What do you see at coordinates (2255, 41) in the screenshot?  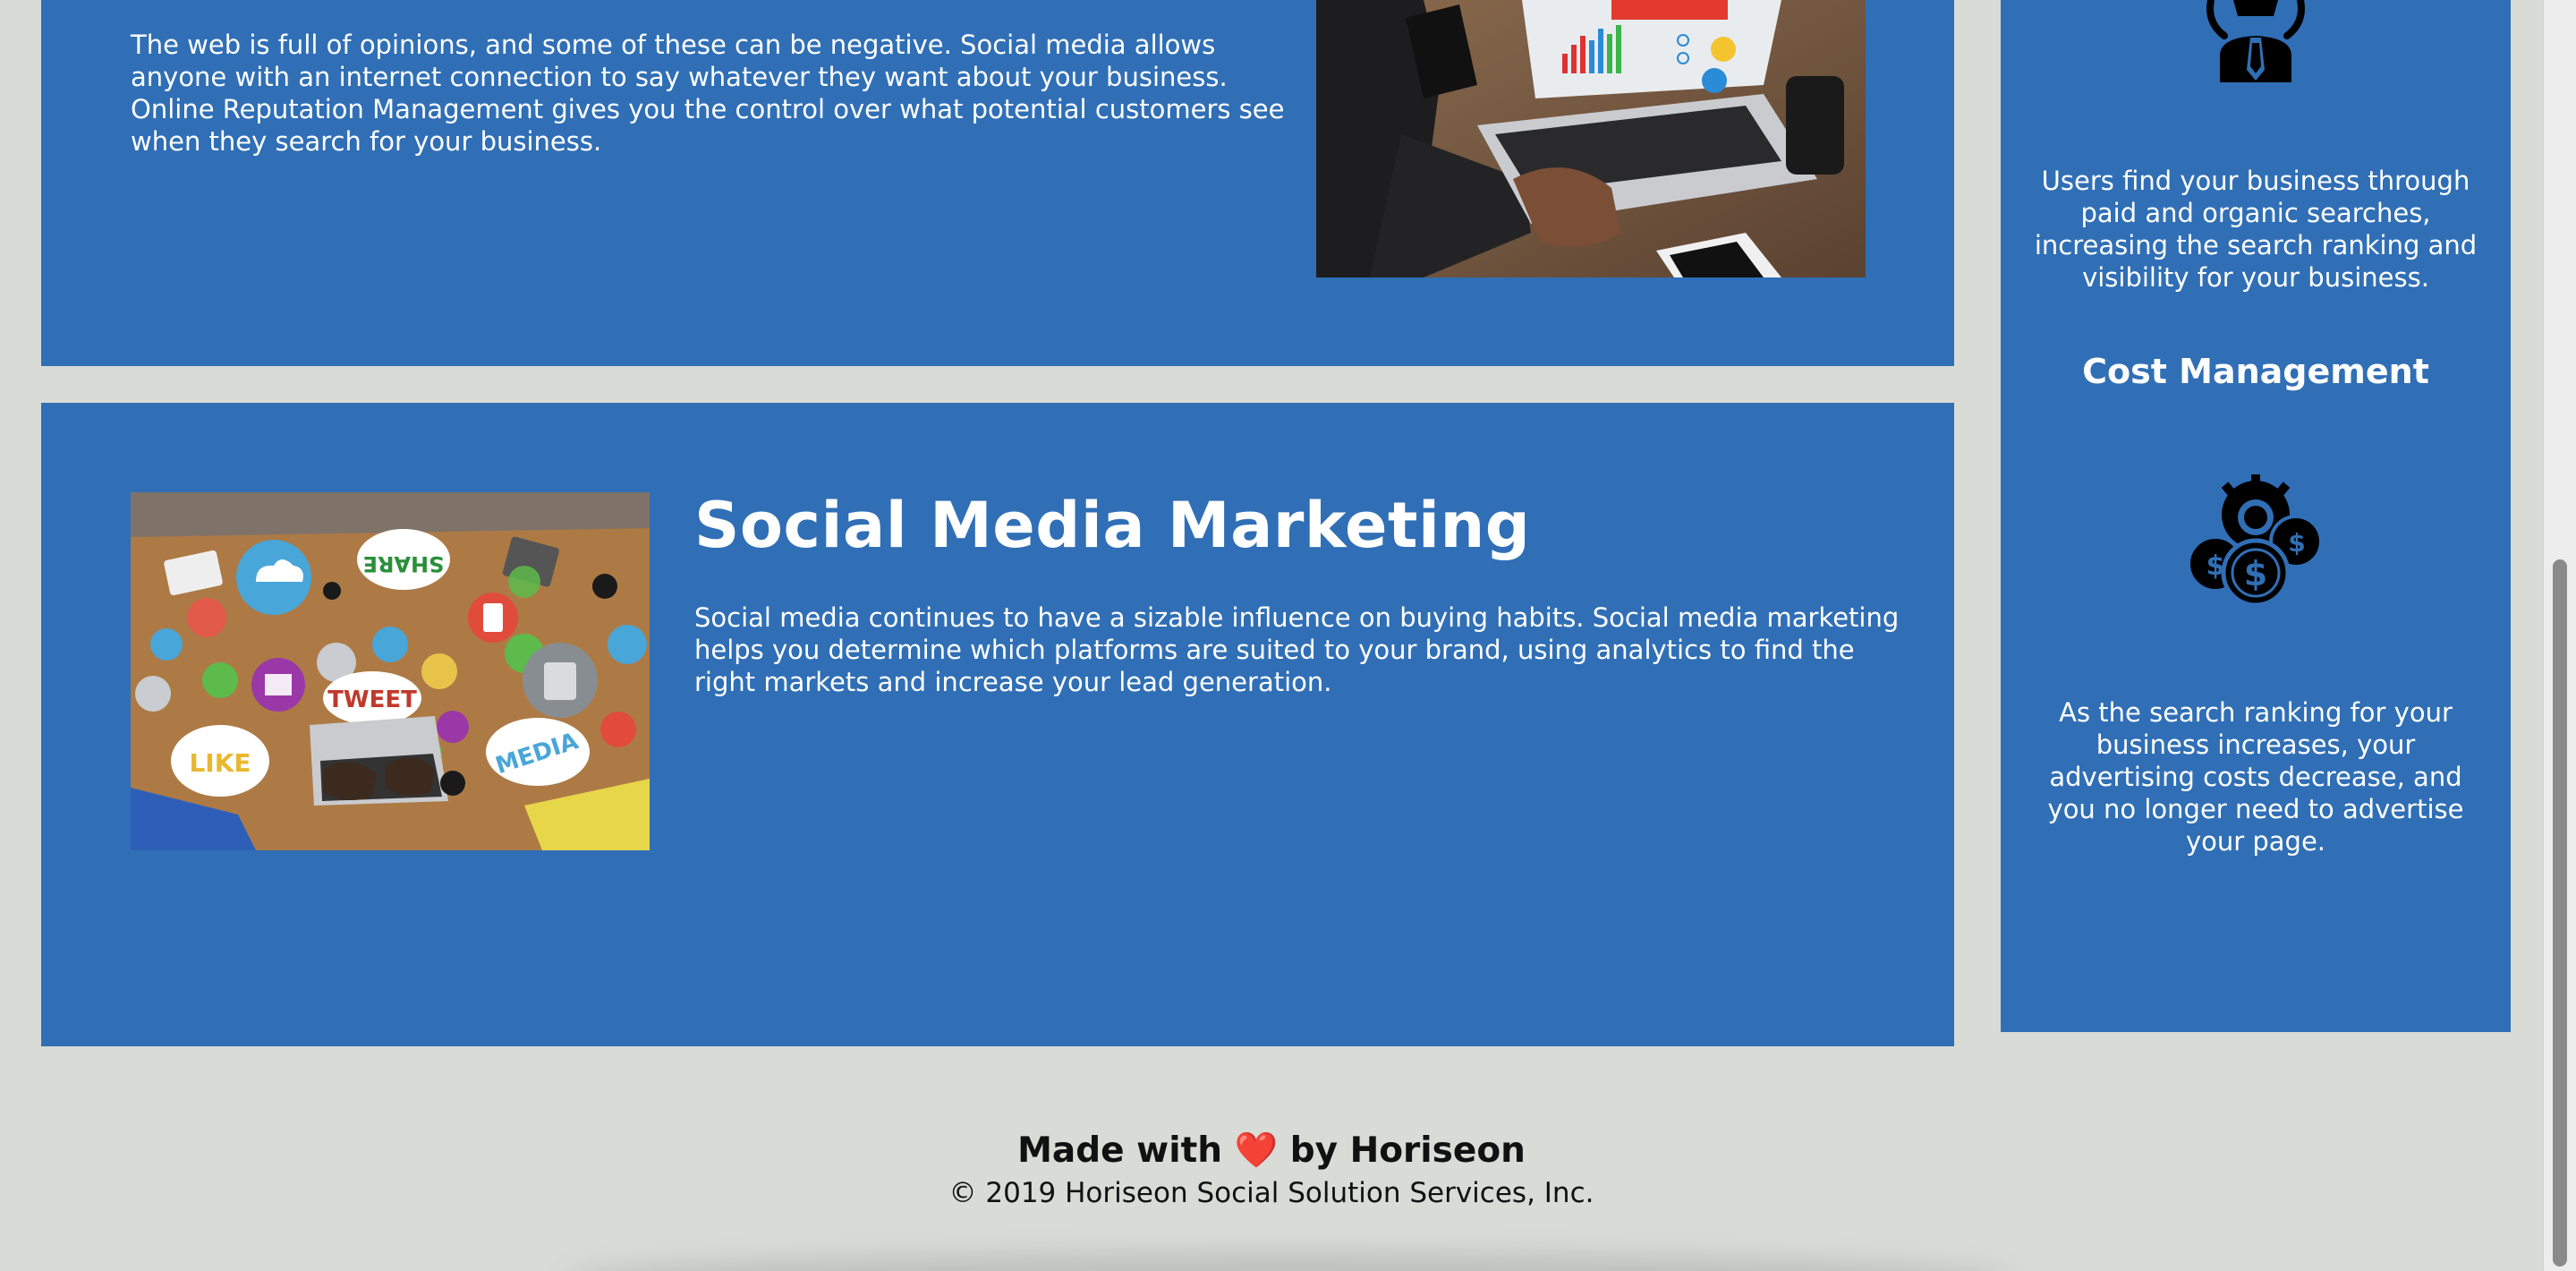 I see `lightbulb-person-icon` at bounding box center [2255, 41].